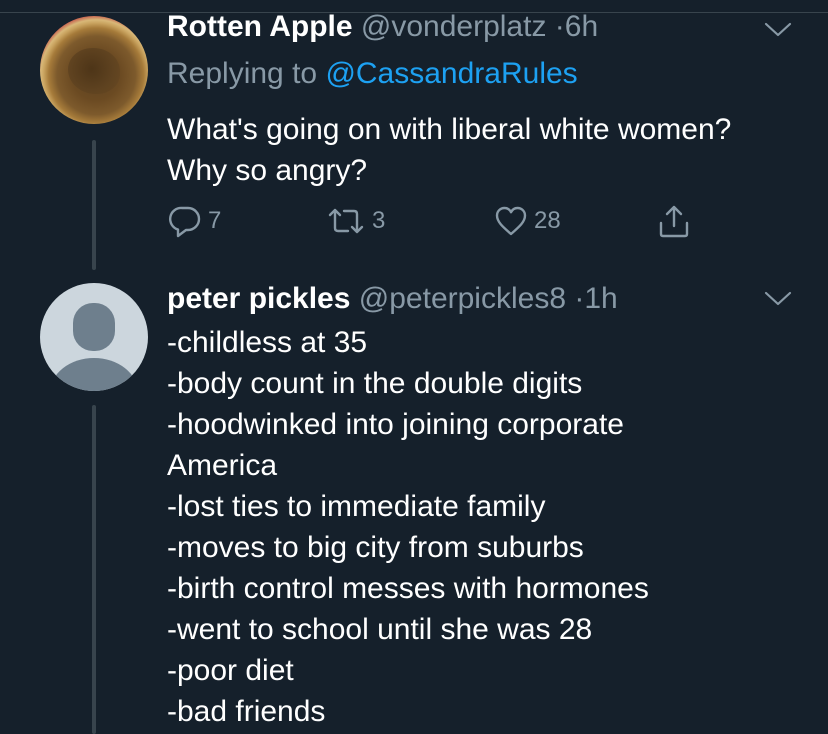  Describe the element at coordinates (379, 220) in the screenshot. I see `retweet-count: 3` at that location.